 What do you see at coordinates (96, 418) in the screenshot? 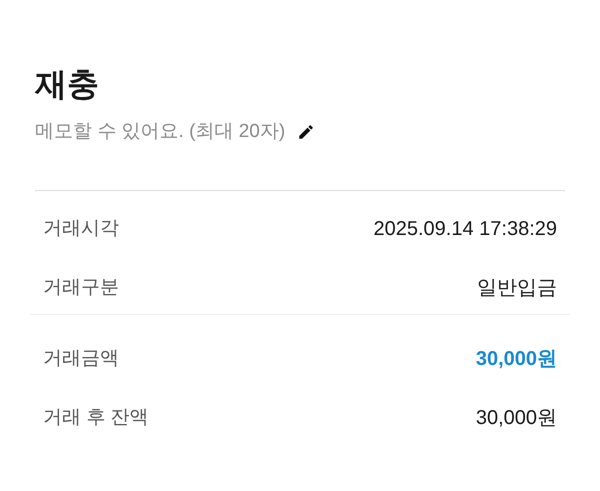
I see `row-label: 거래 후 잔액` at bounding box center [96, 418].